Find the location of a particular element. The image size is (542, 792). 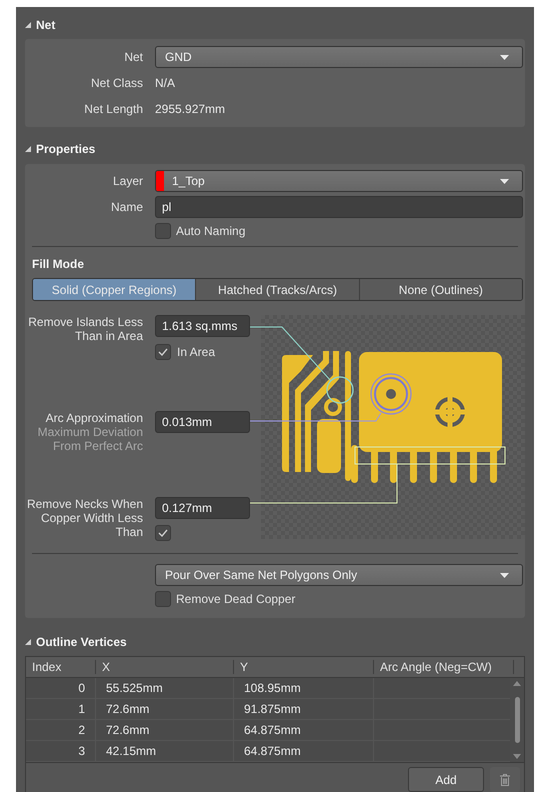

trash-icon is located at coordinates (505, 780).